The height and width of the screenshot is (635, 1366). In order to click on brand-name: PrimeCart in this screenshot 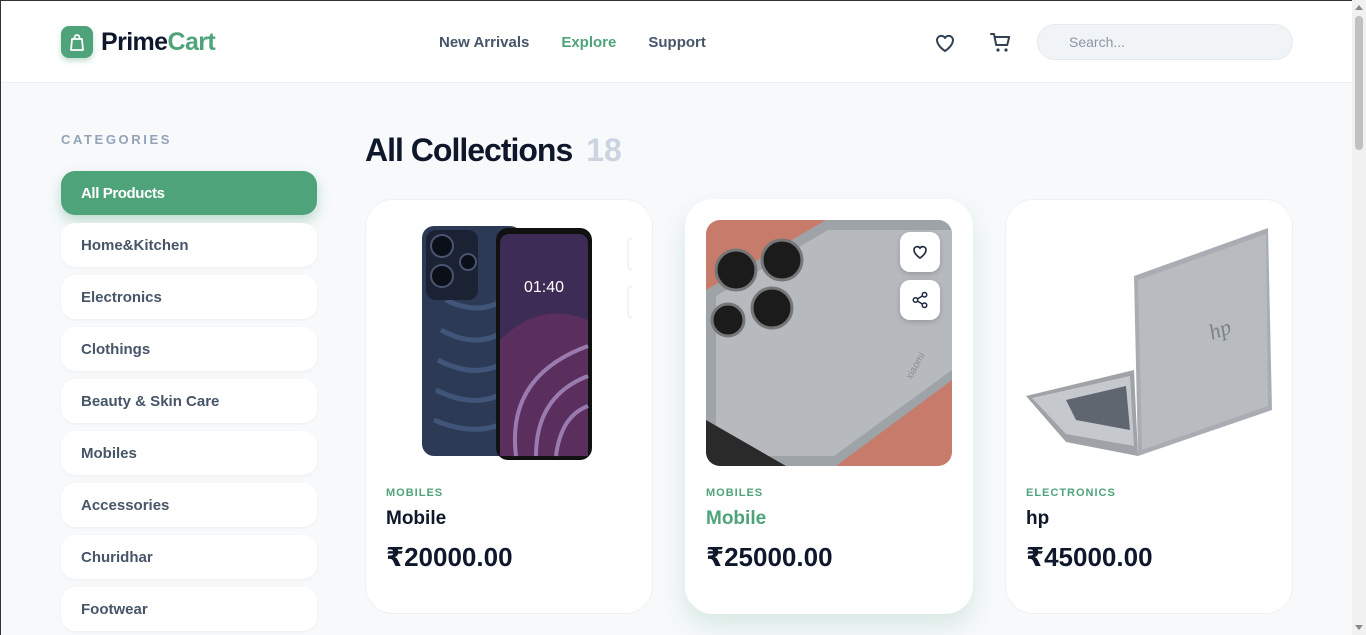, I will do `click(158, 42)`.